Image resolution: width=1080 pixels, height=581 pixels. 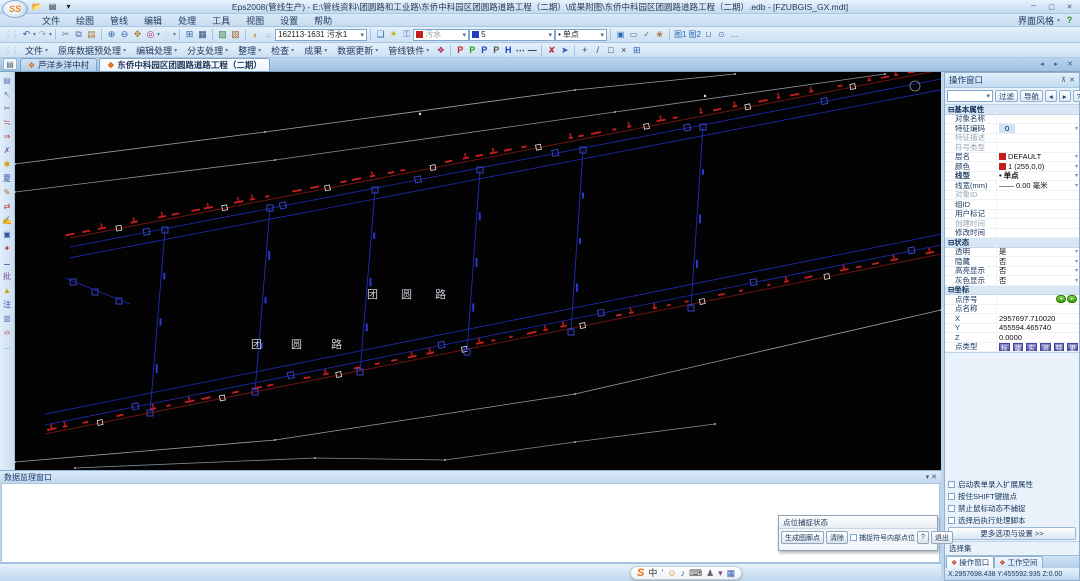 What do you see at coordinates (184, 64) in the screenshot?
I see `document-tab-1: ❖ 东侨中科园区团圆路道路工程（二期）` at bounding box center [184, 64].